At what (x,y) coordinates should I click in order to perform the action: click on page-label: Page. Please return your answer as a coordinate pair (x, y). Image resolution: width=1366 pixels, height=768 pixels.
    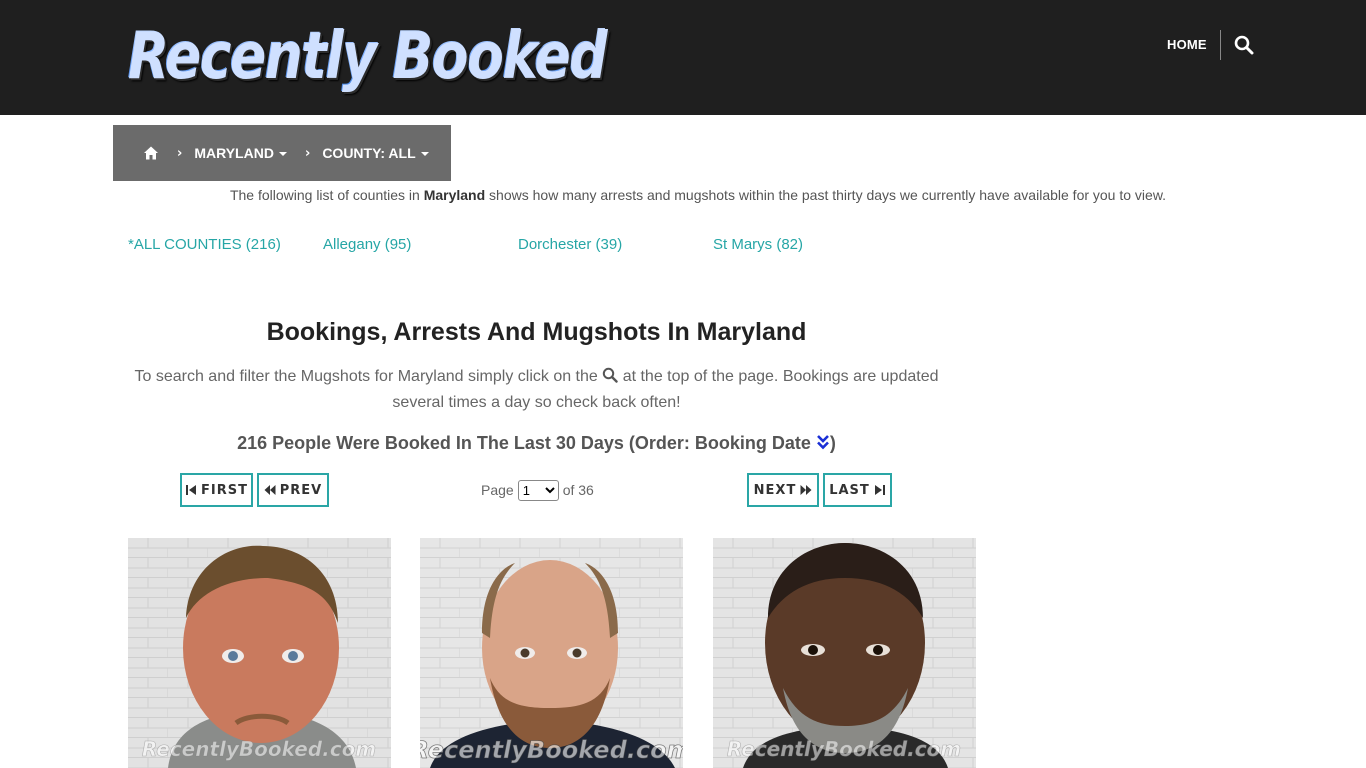
    Looking at the image, I should click on (497, 490).